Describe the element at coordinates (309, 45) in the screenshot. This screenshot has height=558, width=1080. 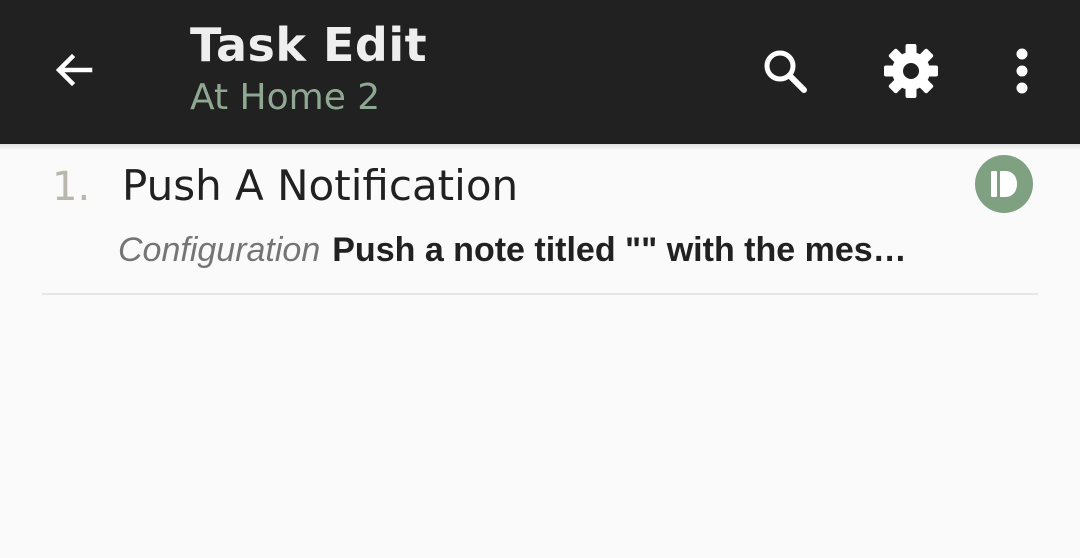
I see `page-title: Task Edit` at that location.